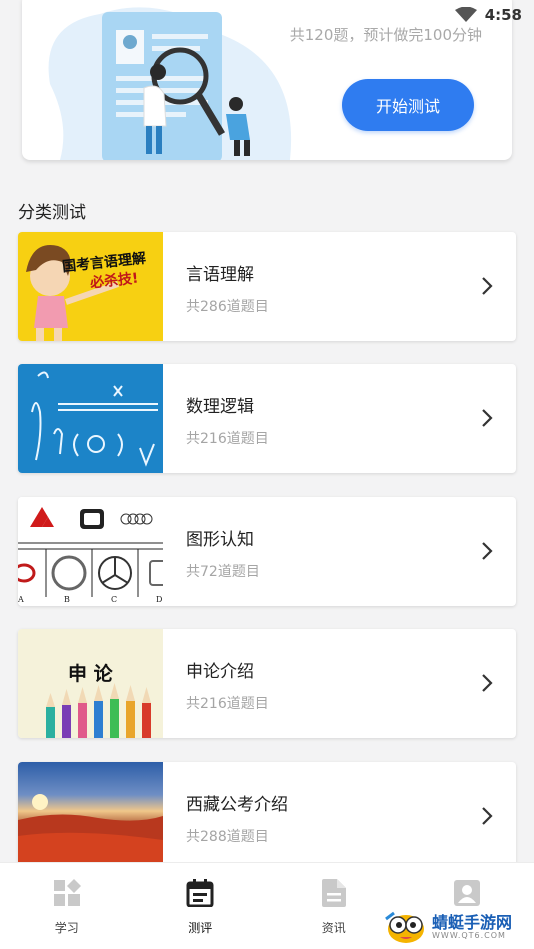 The image size is (534, 949). I want to click on watermark-name: 蜻蜓手游网, so click(472, 922).